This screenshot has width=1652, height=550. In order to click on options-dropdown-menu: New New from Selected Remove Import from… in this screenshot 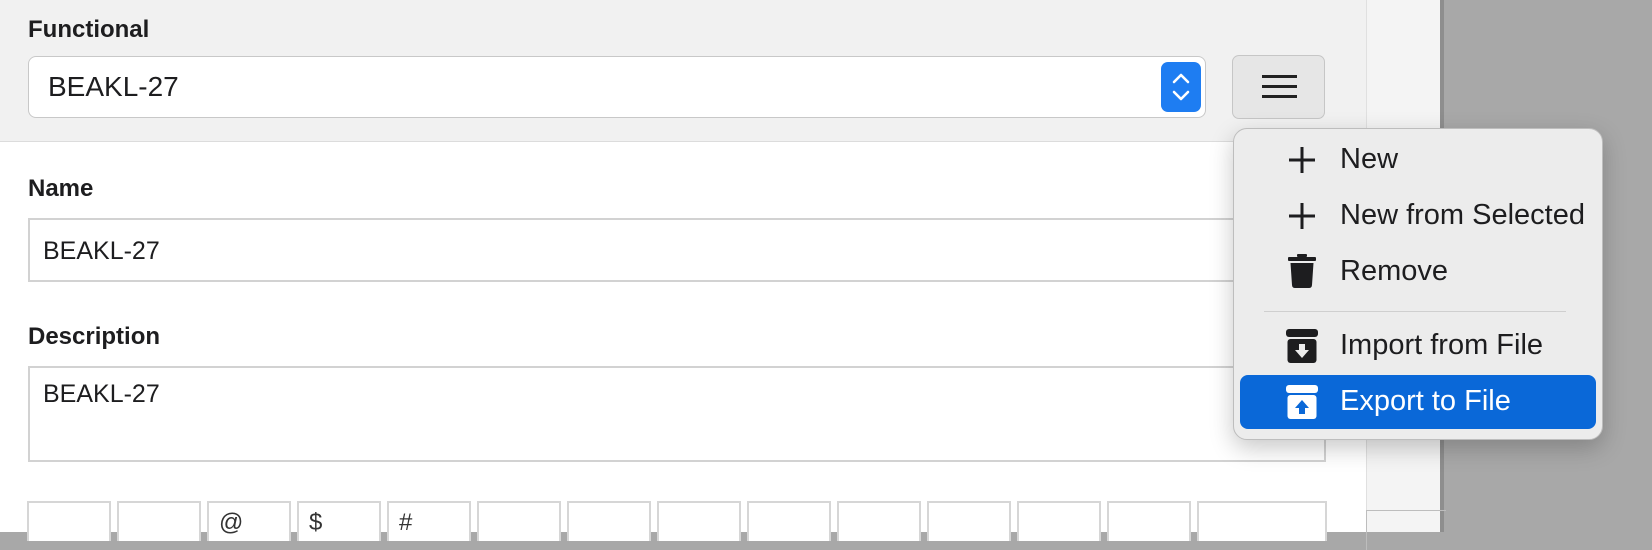, I will do `click(1418, 284)`.